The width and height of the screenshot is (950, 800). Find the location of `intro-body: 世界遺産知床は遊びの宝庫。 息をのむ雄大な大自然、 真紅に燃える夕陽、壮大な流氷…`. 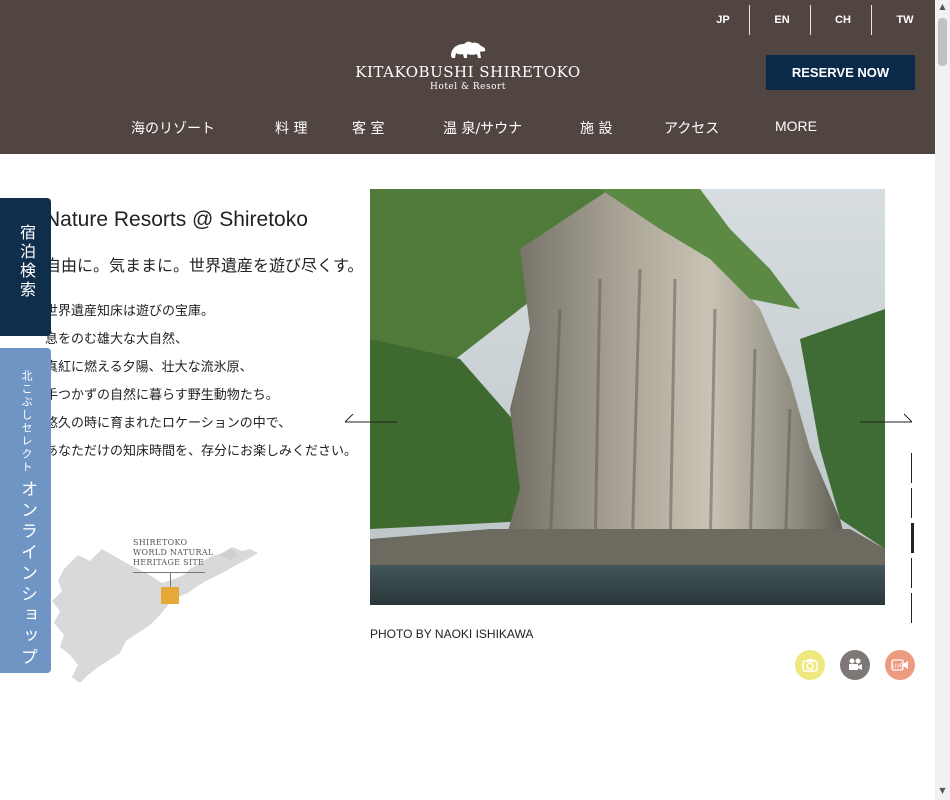

intro-body: 世界遺産知床は遊びの宝庫。 息をのむ雄大な大自然、 真紅に燃える夕陽、壮大な流氷… is located at coordinates (205, 382).